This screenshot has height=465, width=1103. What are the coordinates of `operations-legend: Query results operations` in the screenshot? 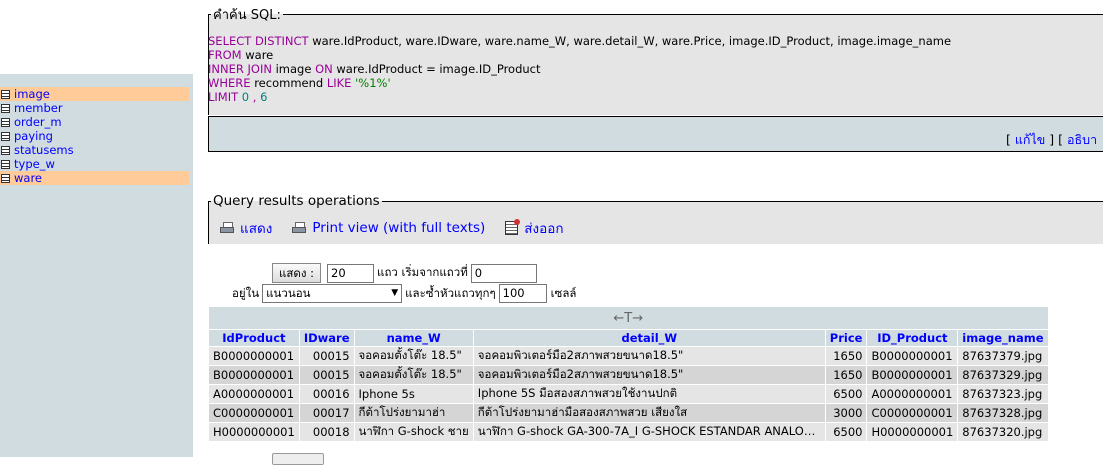 It's located at (296, 201).